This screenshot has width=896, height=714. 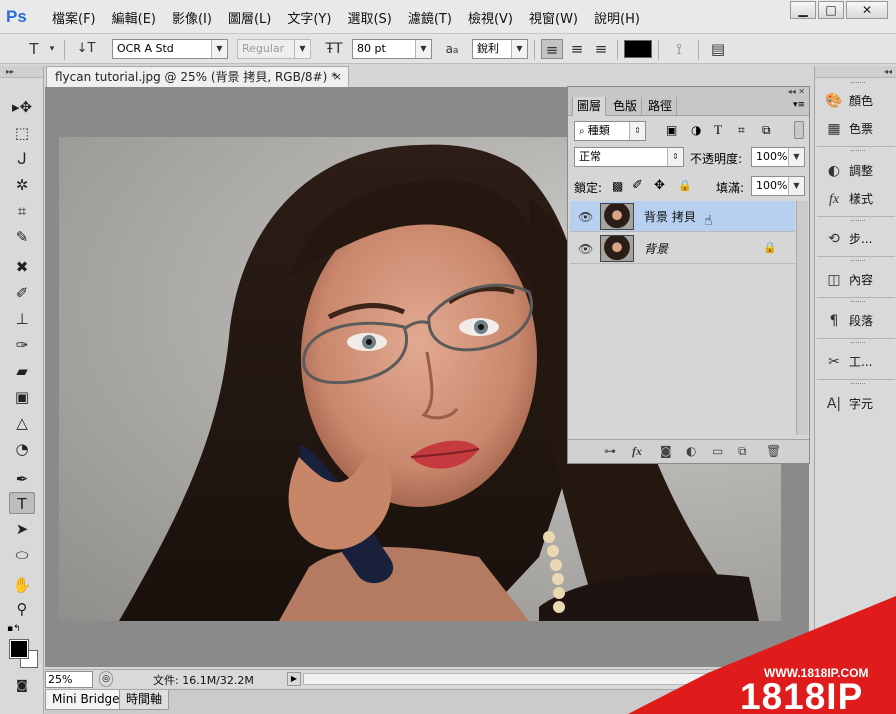 What do you see at coordinates (867, 10) in the screenshot?
I see `close-button: ✕` at bounding box center [867, 10].